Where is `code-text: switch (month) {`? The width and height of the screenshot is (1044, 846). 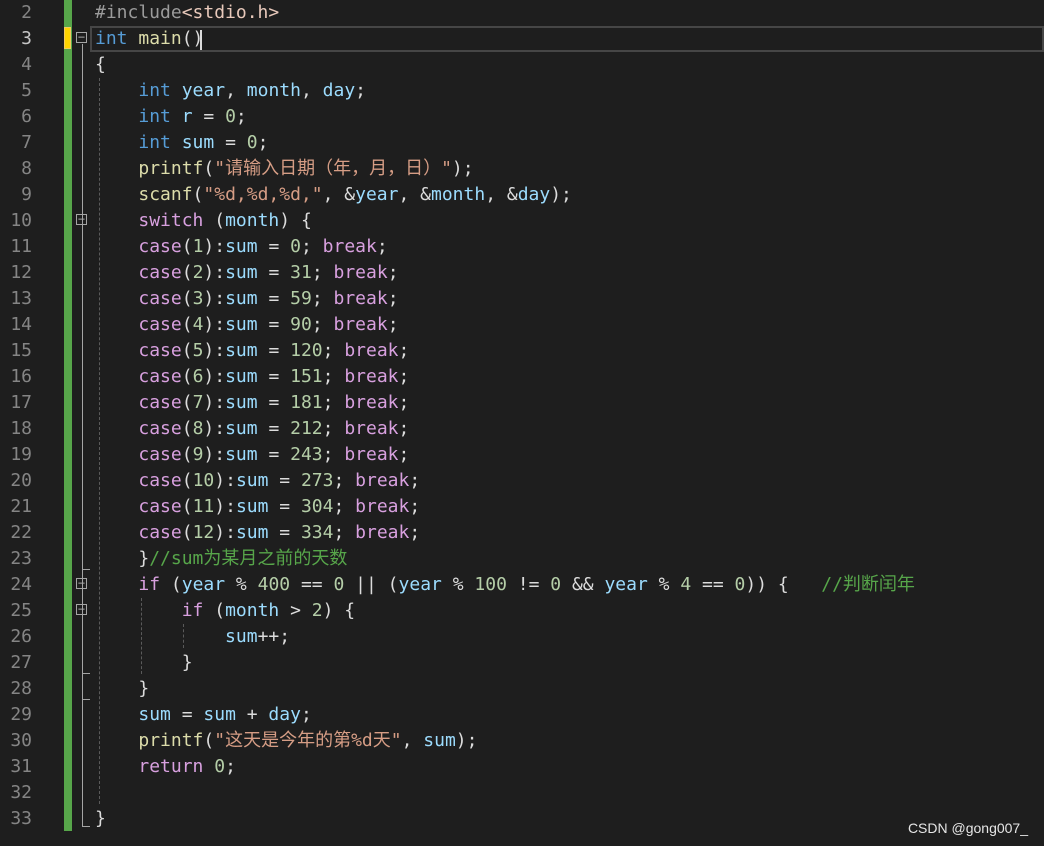 code-text: switch (month) { is located at coordinates (203, 221).